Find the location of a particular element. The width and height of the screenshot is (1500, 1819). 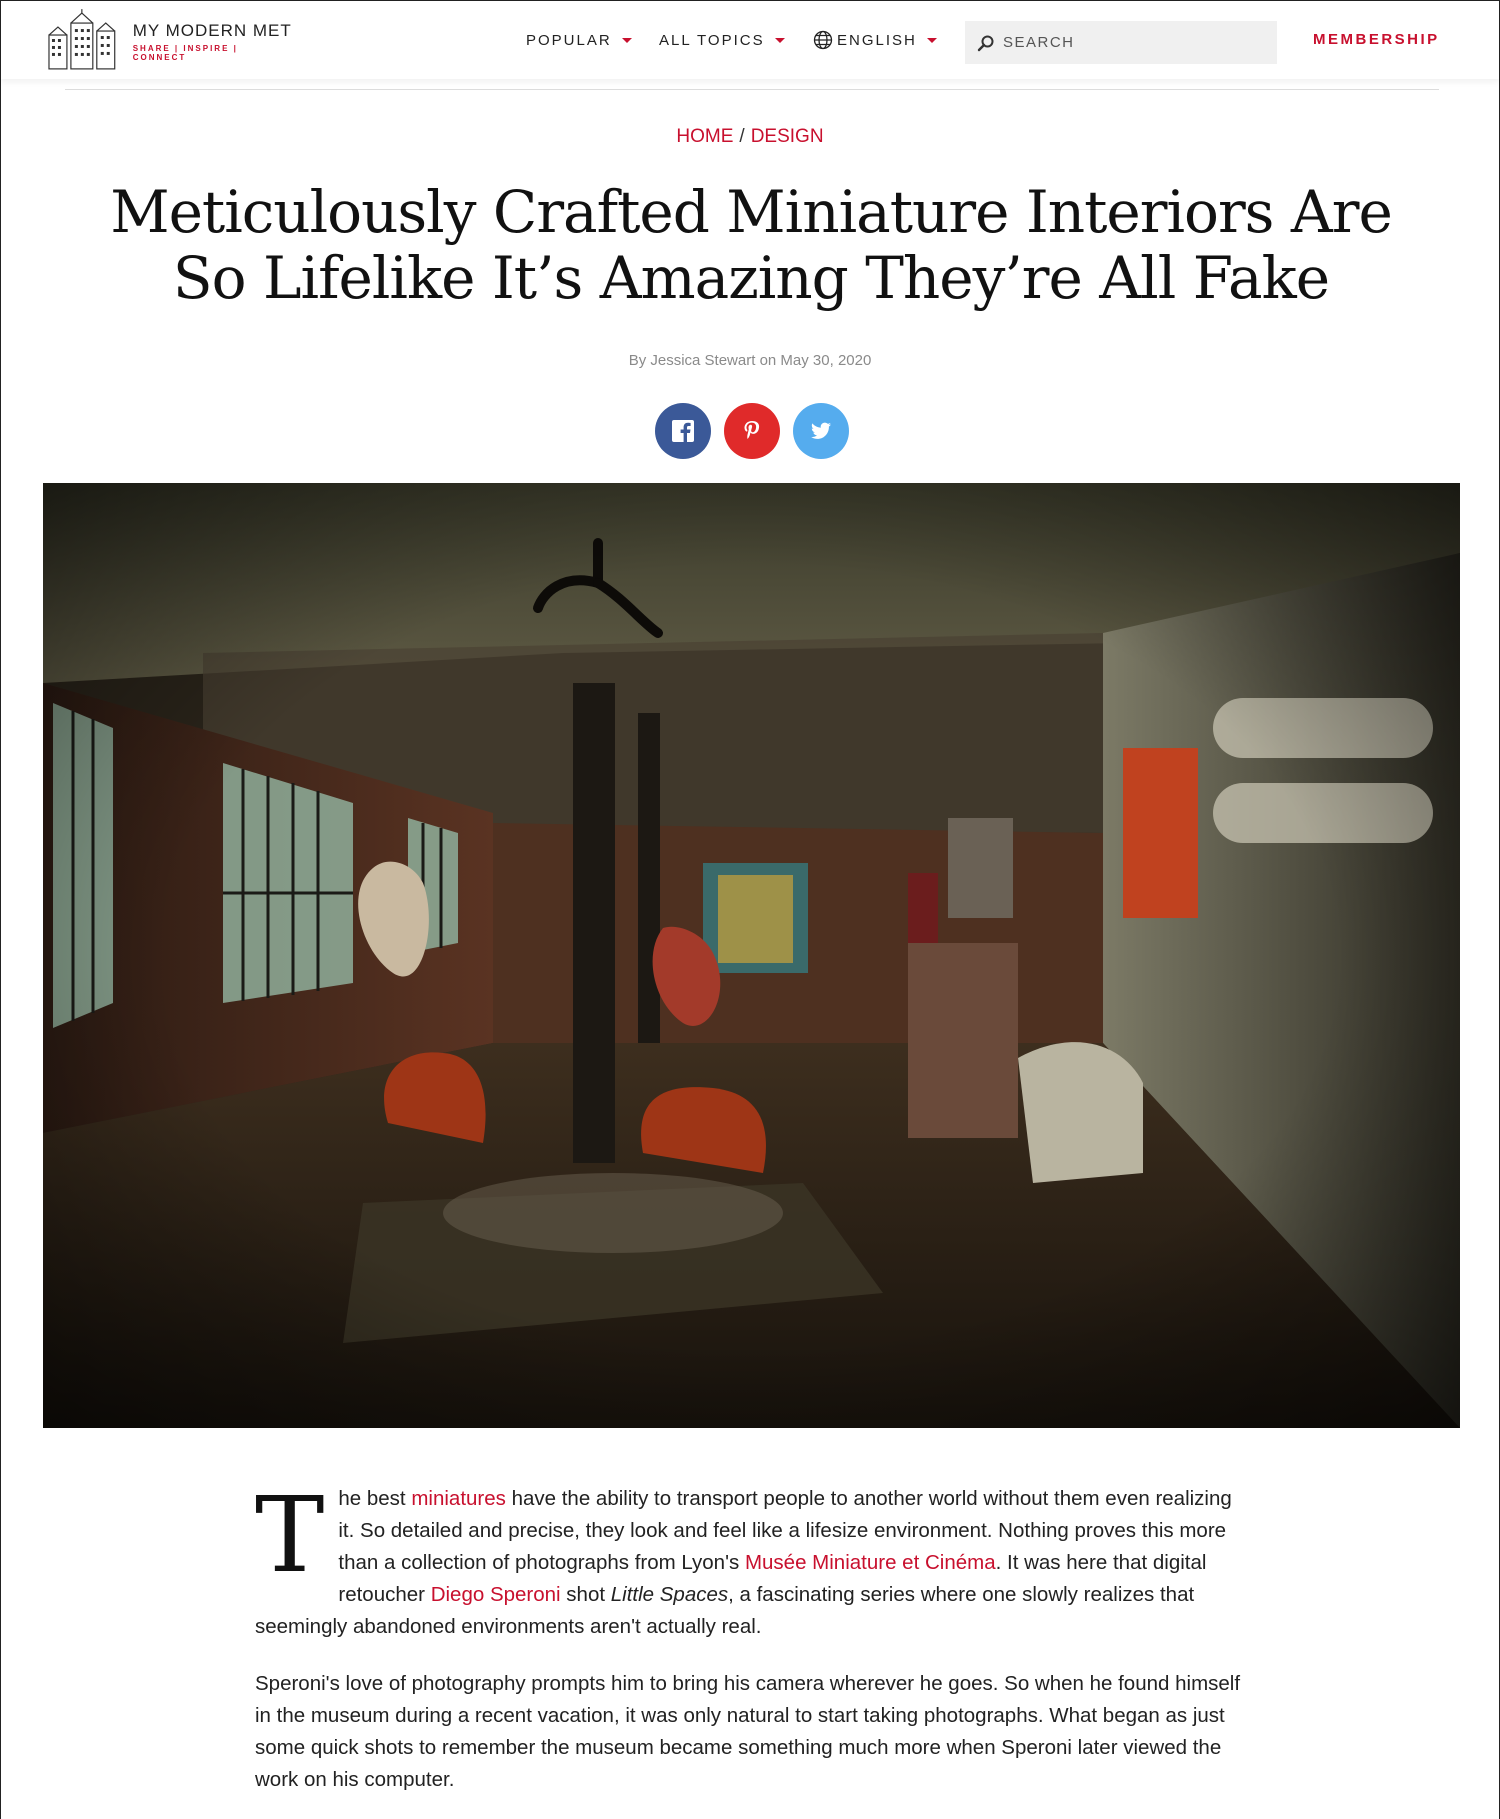

paragraph-text: he best is located at coordinates (375, 1498).